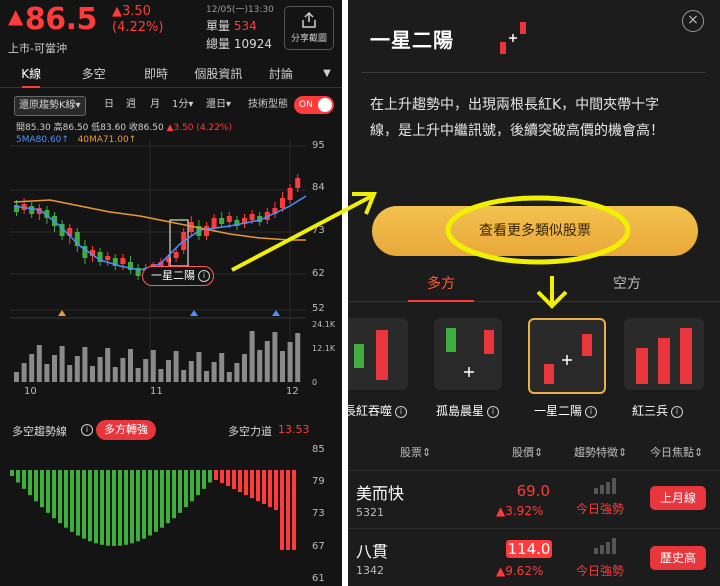 The image size is (720, 586). I want to click on stock-change: ▲3.92%, so click(520, 511).